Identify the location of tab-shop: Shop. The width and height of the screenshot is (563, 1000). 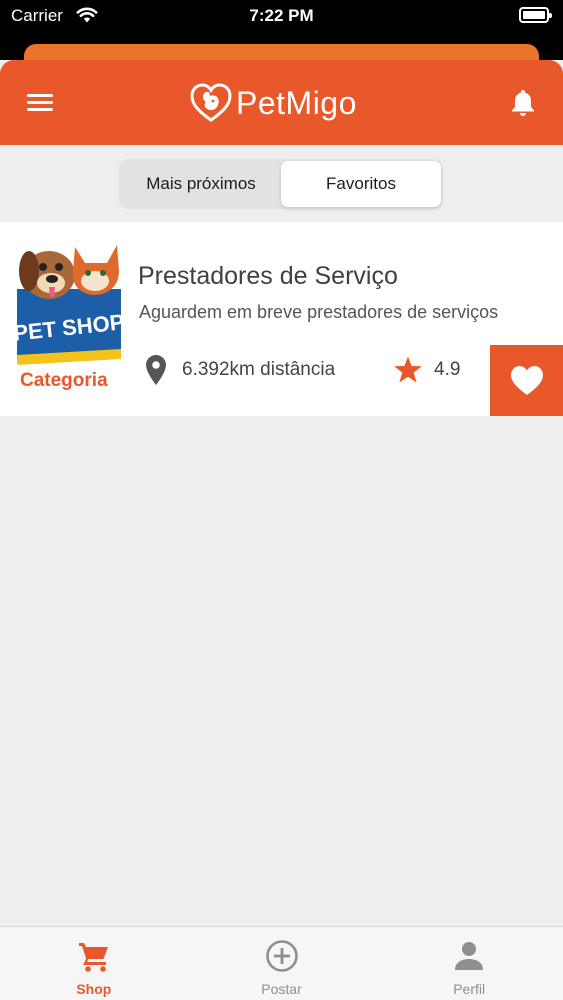
(94, 963).